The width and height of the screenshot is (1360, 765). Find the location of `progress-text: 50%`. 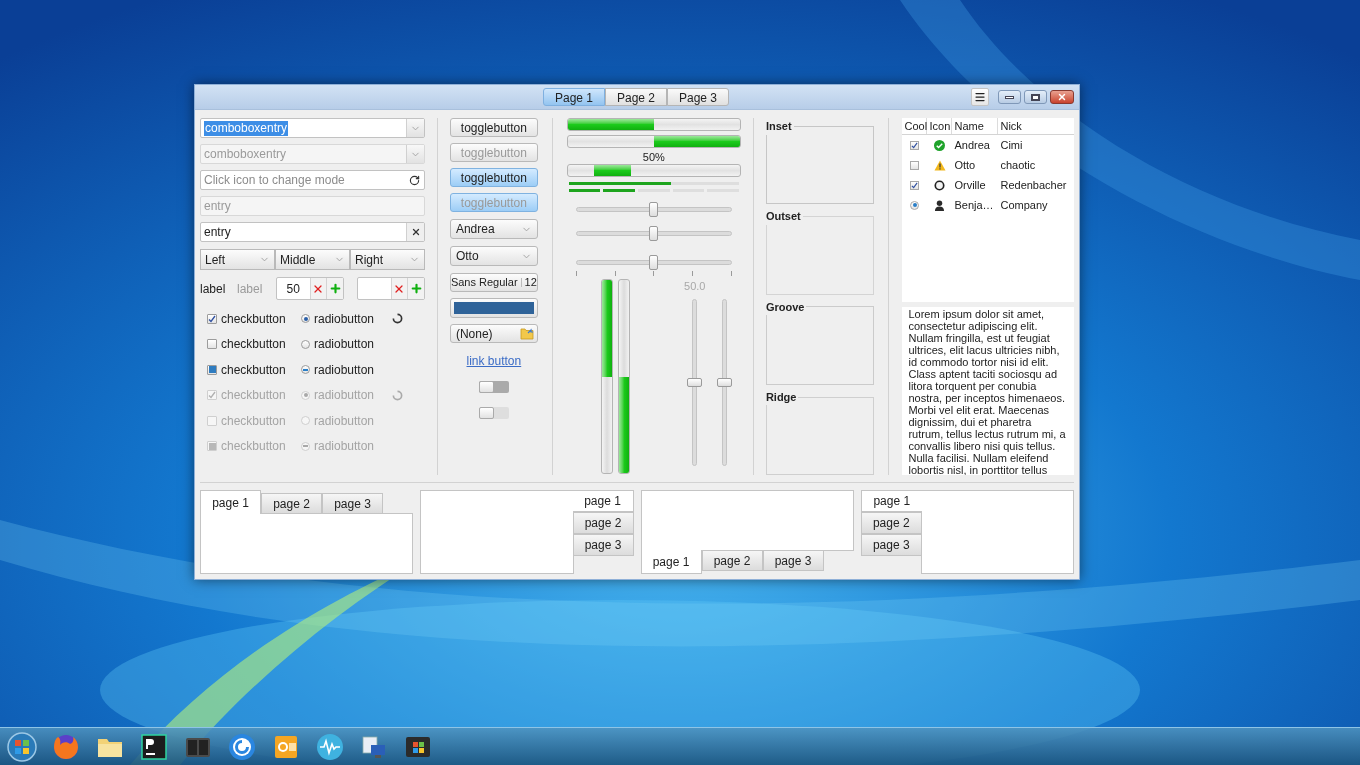

progress-text: 50% is located at coordinates (653, 157).